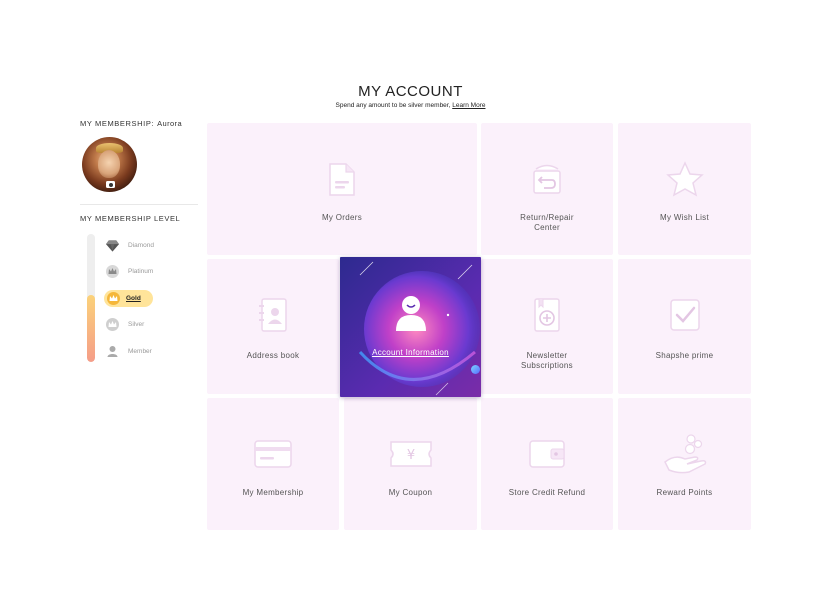 The width and height of the screenshot is (821, 600). Describe the element at coordinates (141, 245) in the screenshot. I see `level-label: Diamond` at that location.